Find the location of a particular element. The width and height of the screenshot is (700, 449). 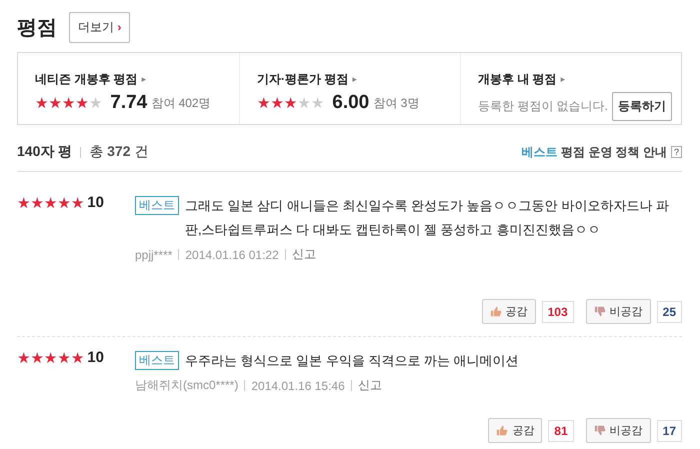

like-count: 81 is located at coordinates (561, 431).